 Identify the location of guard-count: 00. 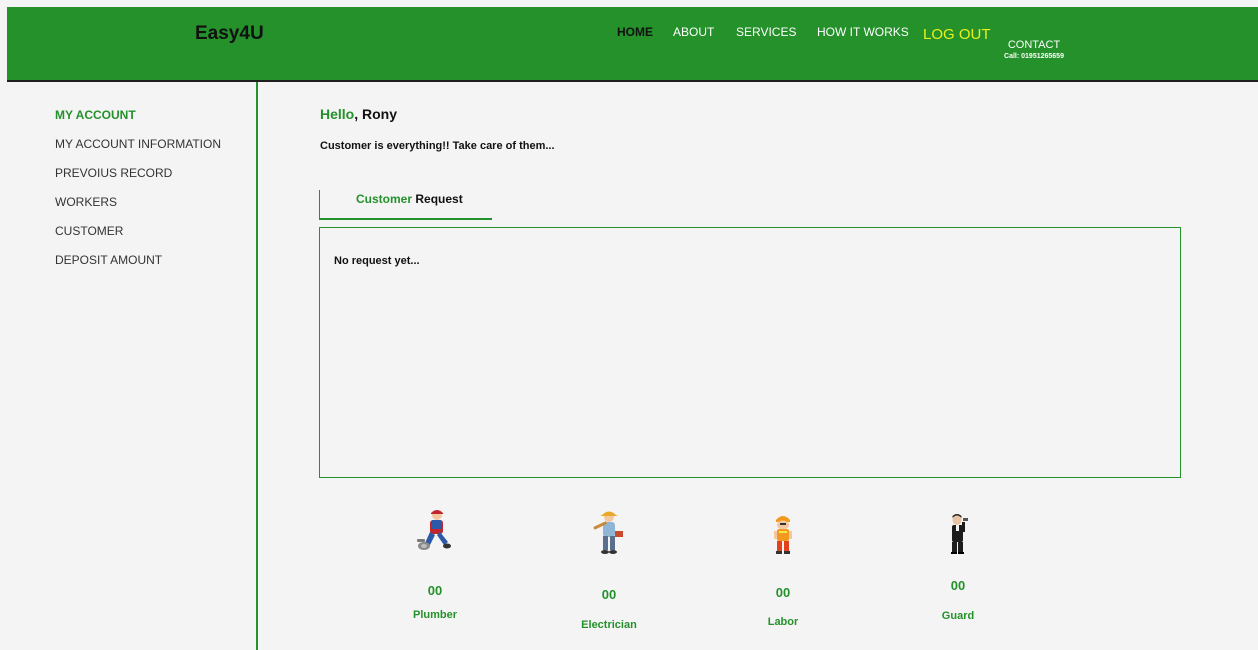
(958, 585).